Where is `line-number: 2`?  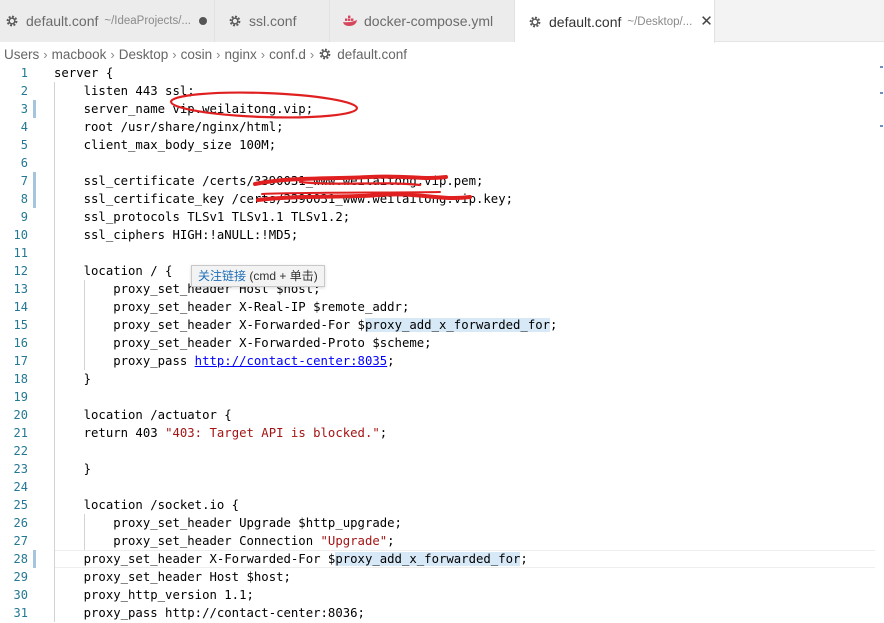
line-number: 2 is located at coordinates (24, 91).